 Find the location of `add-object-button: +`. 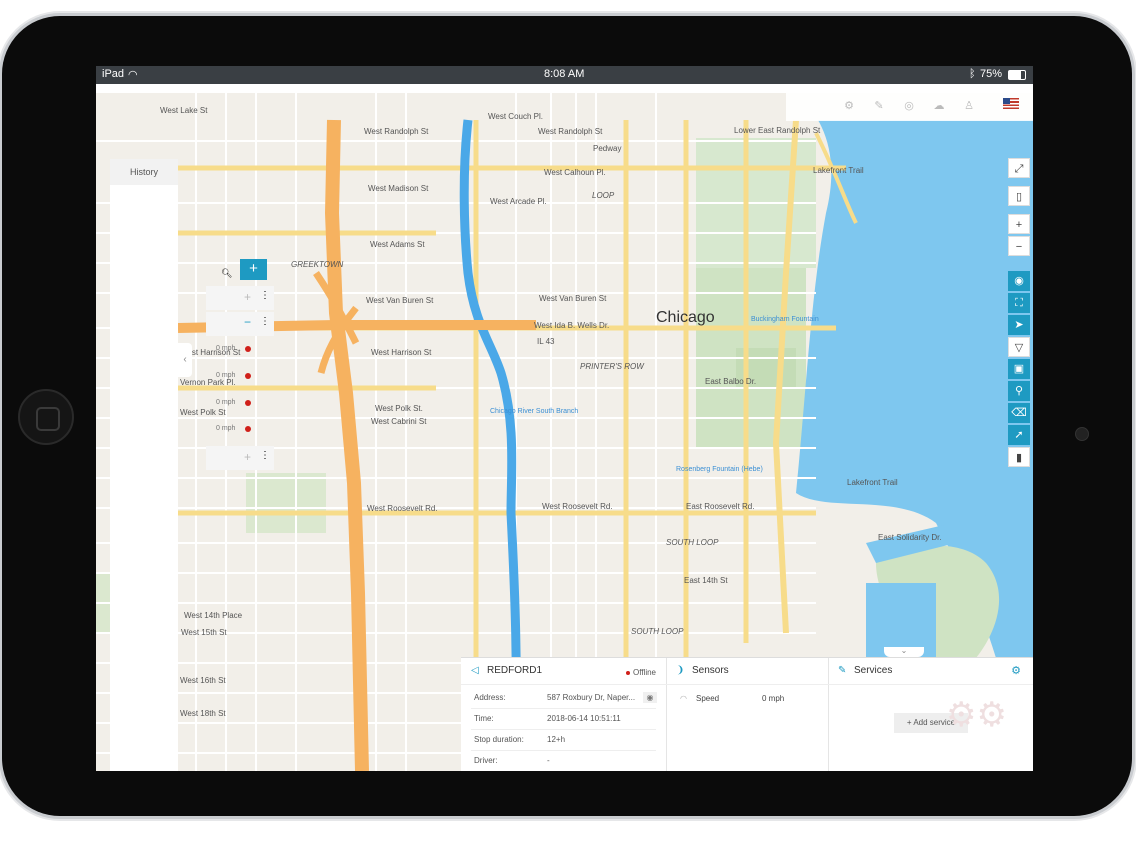

add-object-button: + is located at coordinates (253, 269).